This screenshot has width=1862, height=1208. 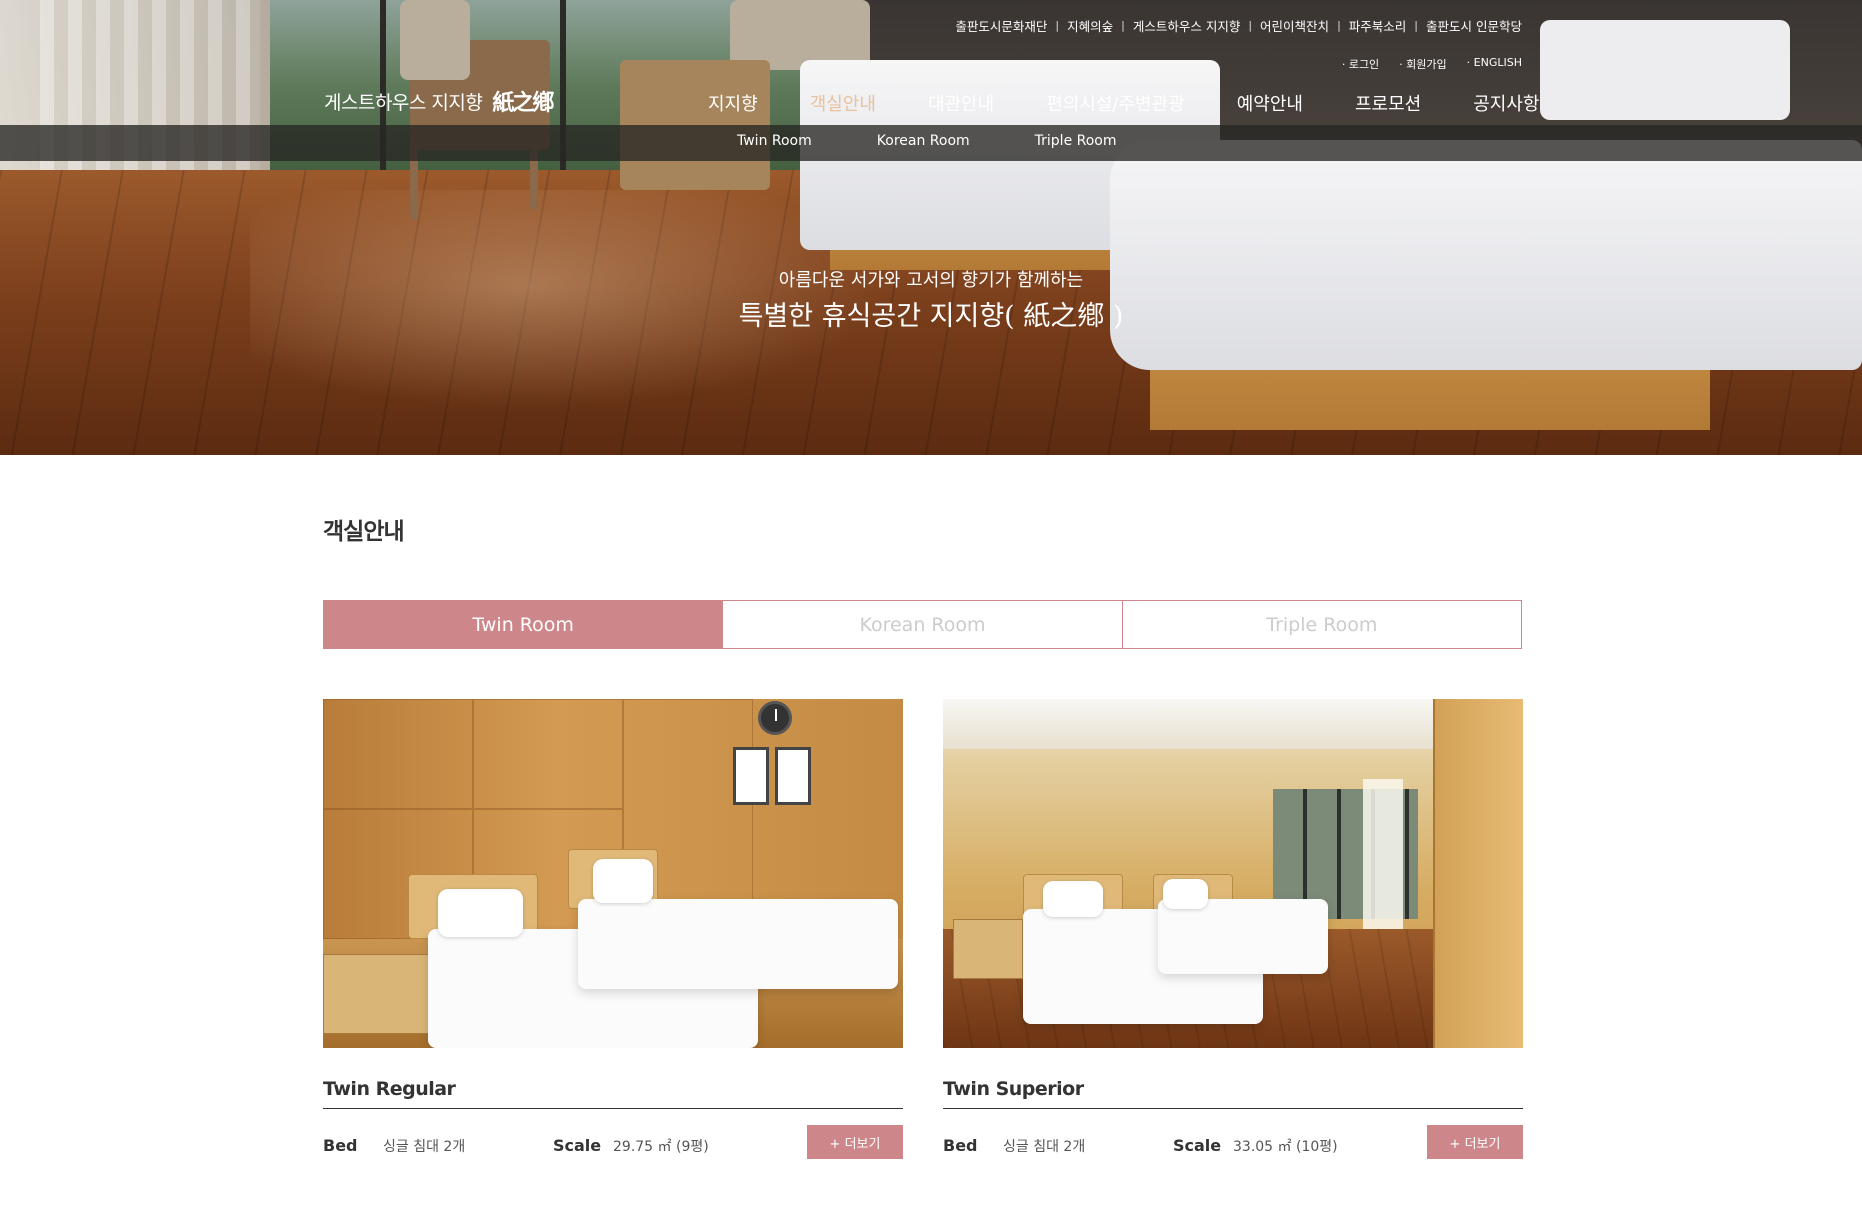 What do you see at coordinates (1422, 64) in the screenshot?
I see `signup-link: · 회원가입` at bounding box center [1422, 64].